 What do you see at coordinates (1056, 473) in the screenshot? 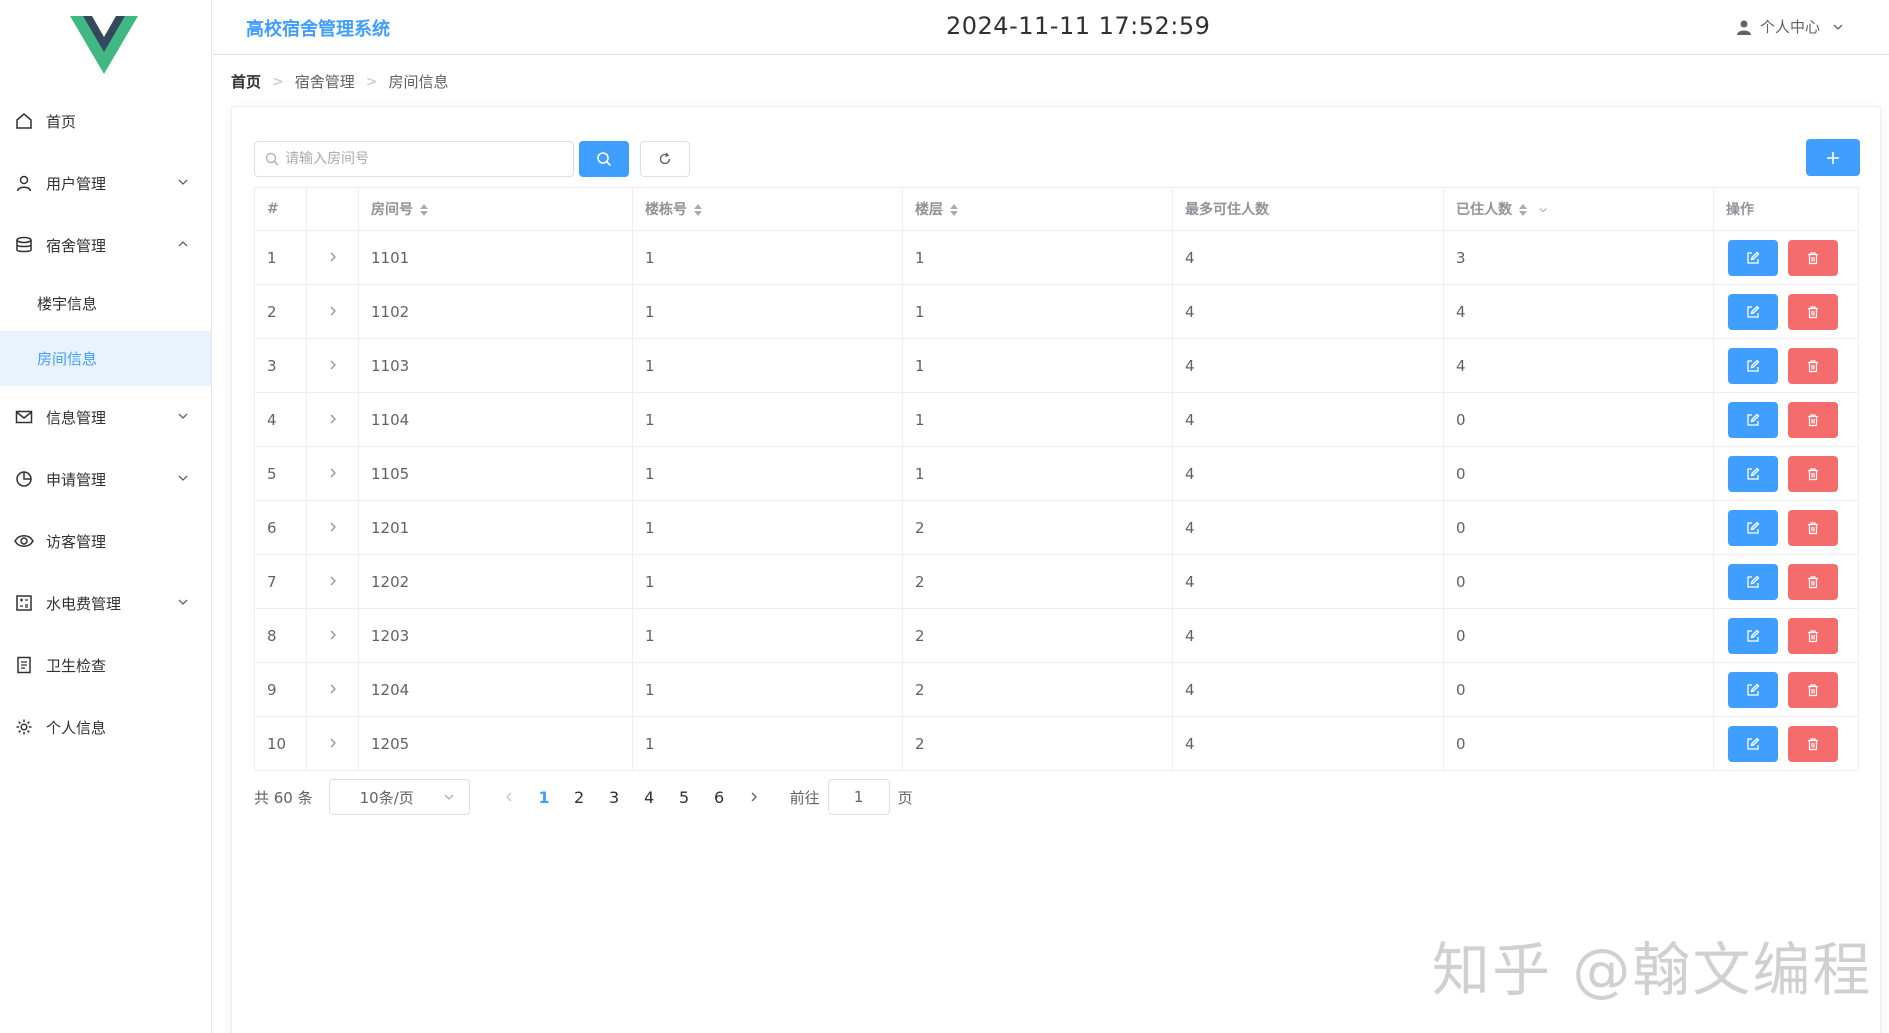
I see `table-row: 5 1105 1 1 4 0` at bounding box center [1056, 473].